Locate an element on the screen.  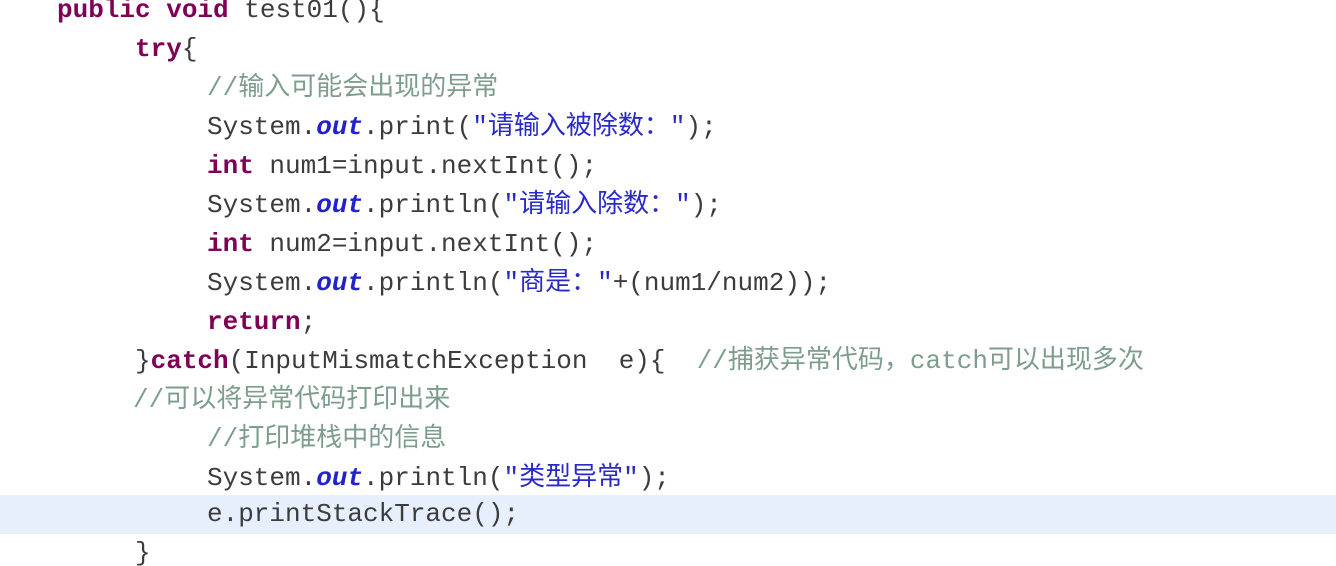
code-token-pl: ; is located at coordinates (308, 322).